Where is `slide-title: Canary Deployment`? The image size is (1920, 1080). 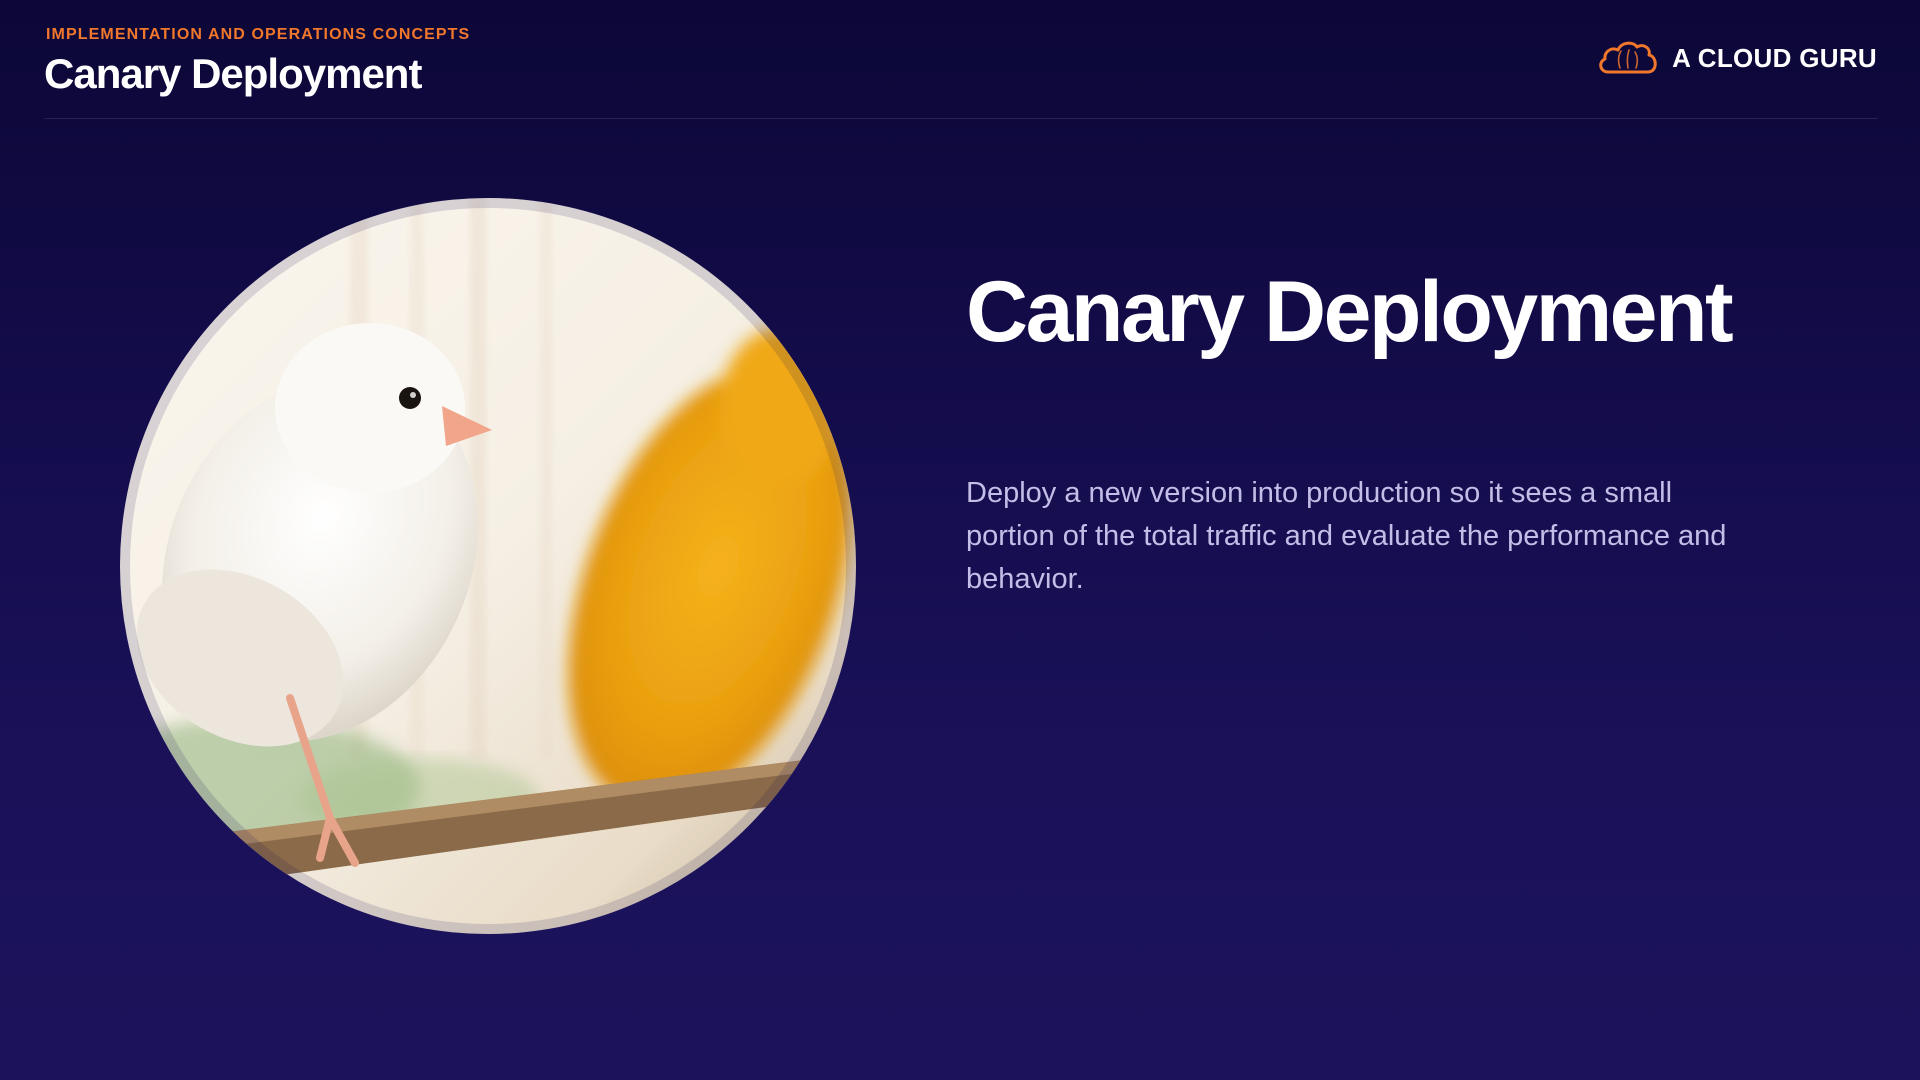
slide-title: Canary Deployment is located at coordinates (1350, 312).